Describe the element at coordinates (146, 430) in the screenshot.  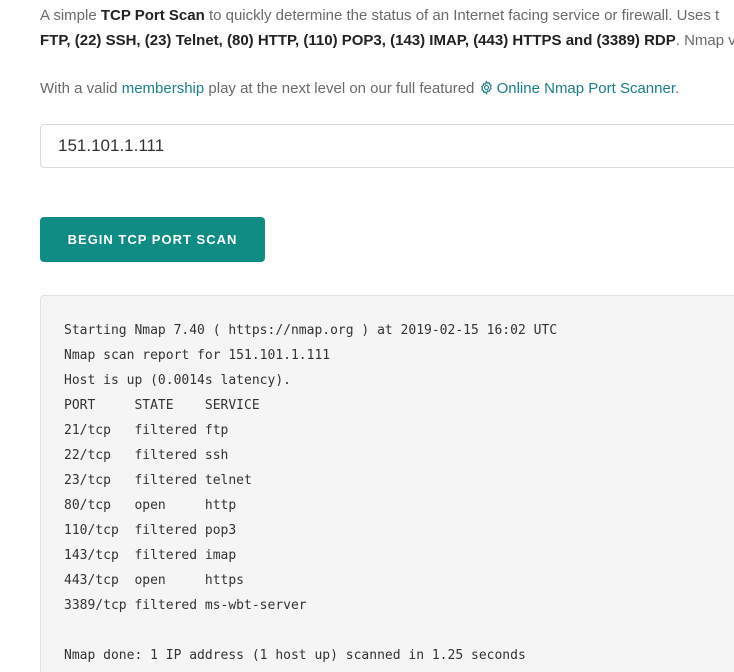
I see `output-line: 21/tcp filtered ftp` at that location.